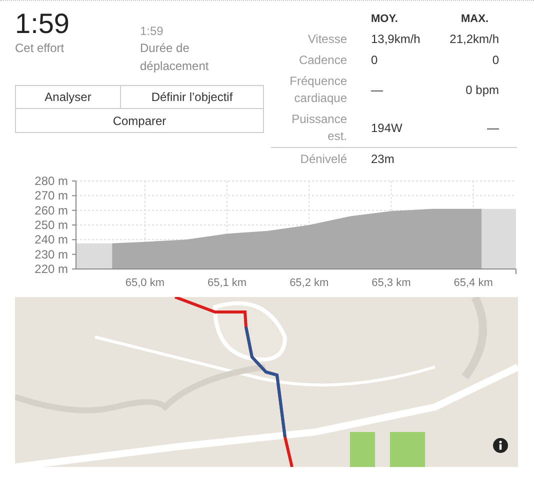  I want to click on x-tick-label: 65,0 km, so click(145, 283).